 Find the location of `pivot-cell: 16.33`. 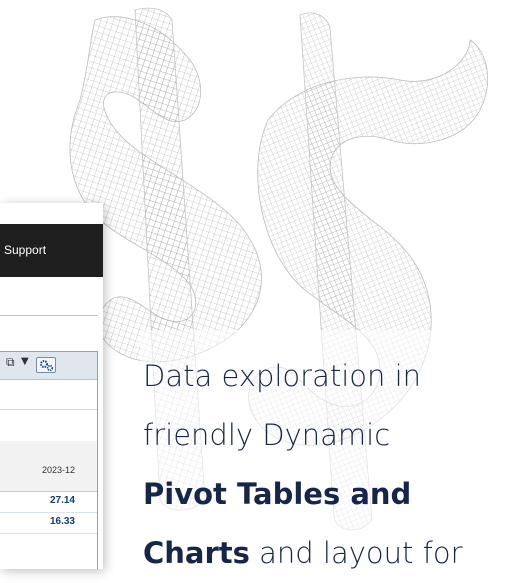

pivot-cell: 16.33 is located at coordinates (48, 523).